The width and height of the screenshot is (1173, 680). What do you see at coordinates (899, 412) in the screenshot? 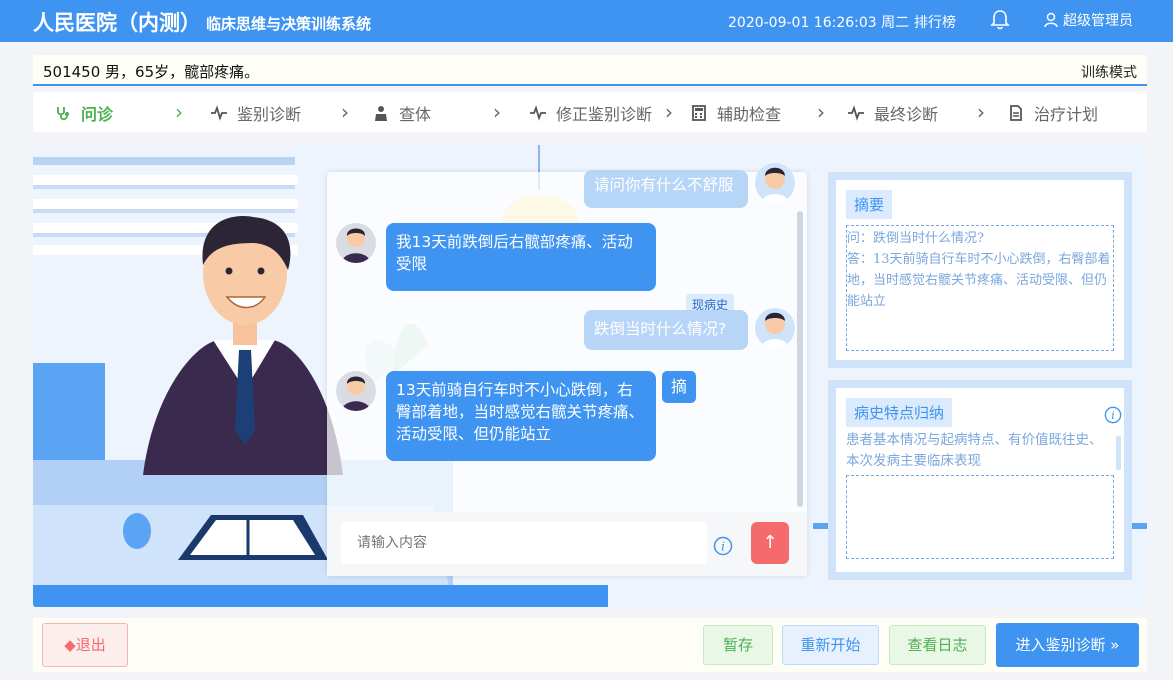
I see `history-summary-title: 病史特点归纳` at bounding box center [899, 412].